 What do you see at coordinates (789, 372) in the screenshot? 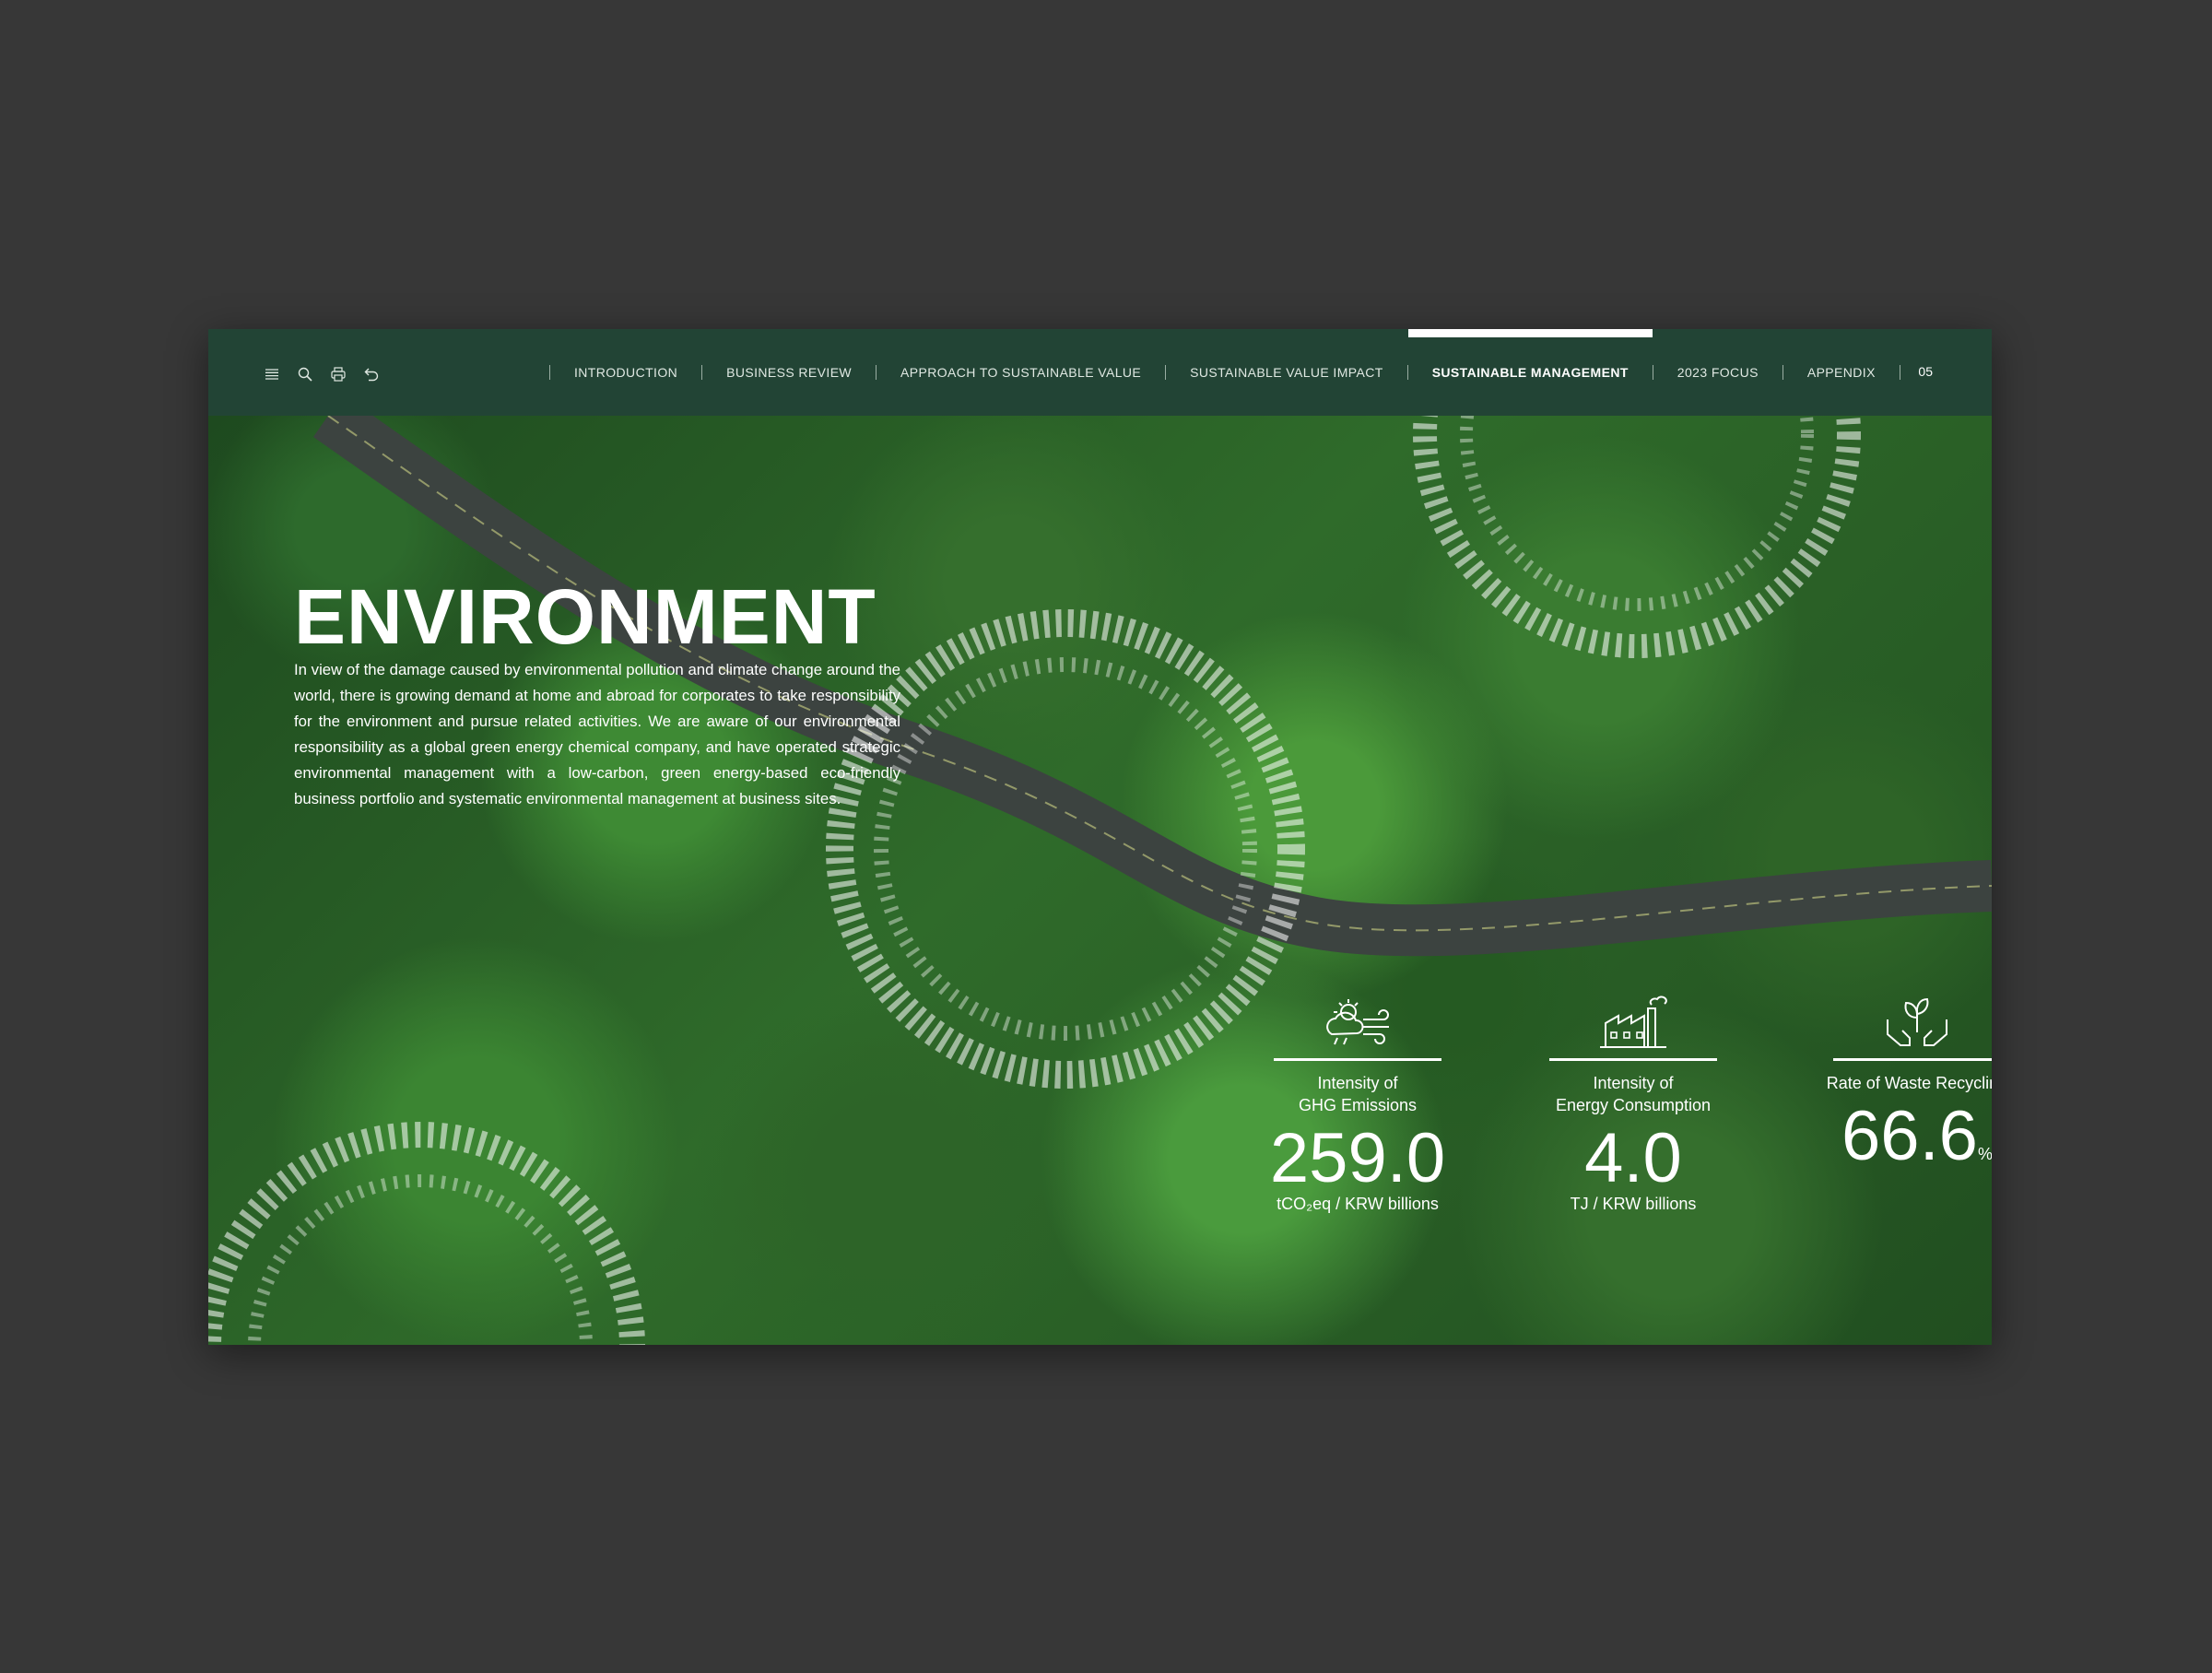
I see `nav-item-business-review: BUSINESS REVIEW` at bounding box center [789, 372].